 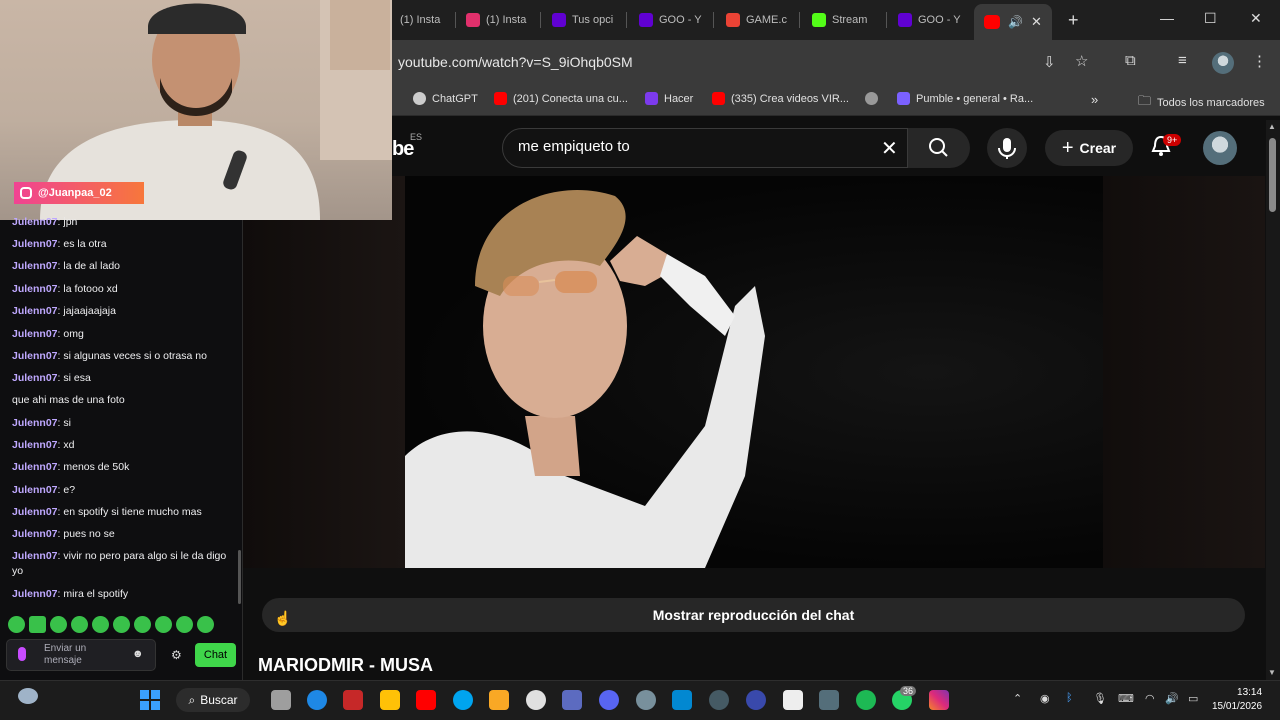 I want to click on all-bookmarks: 🗀 Todos los marcadores, so click(x=1201, y=103).